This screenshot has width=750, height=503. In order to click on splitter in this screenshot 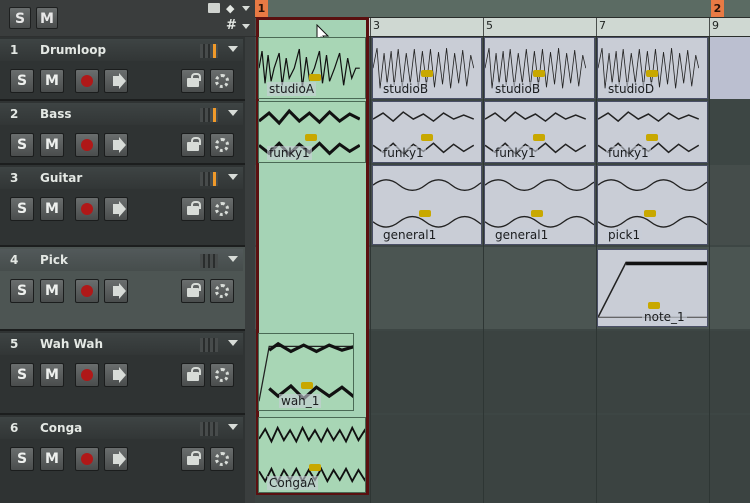, I will do `click(250, 270)`.